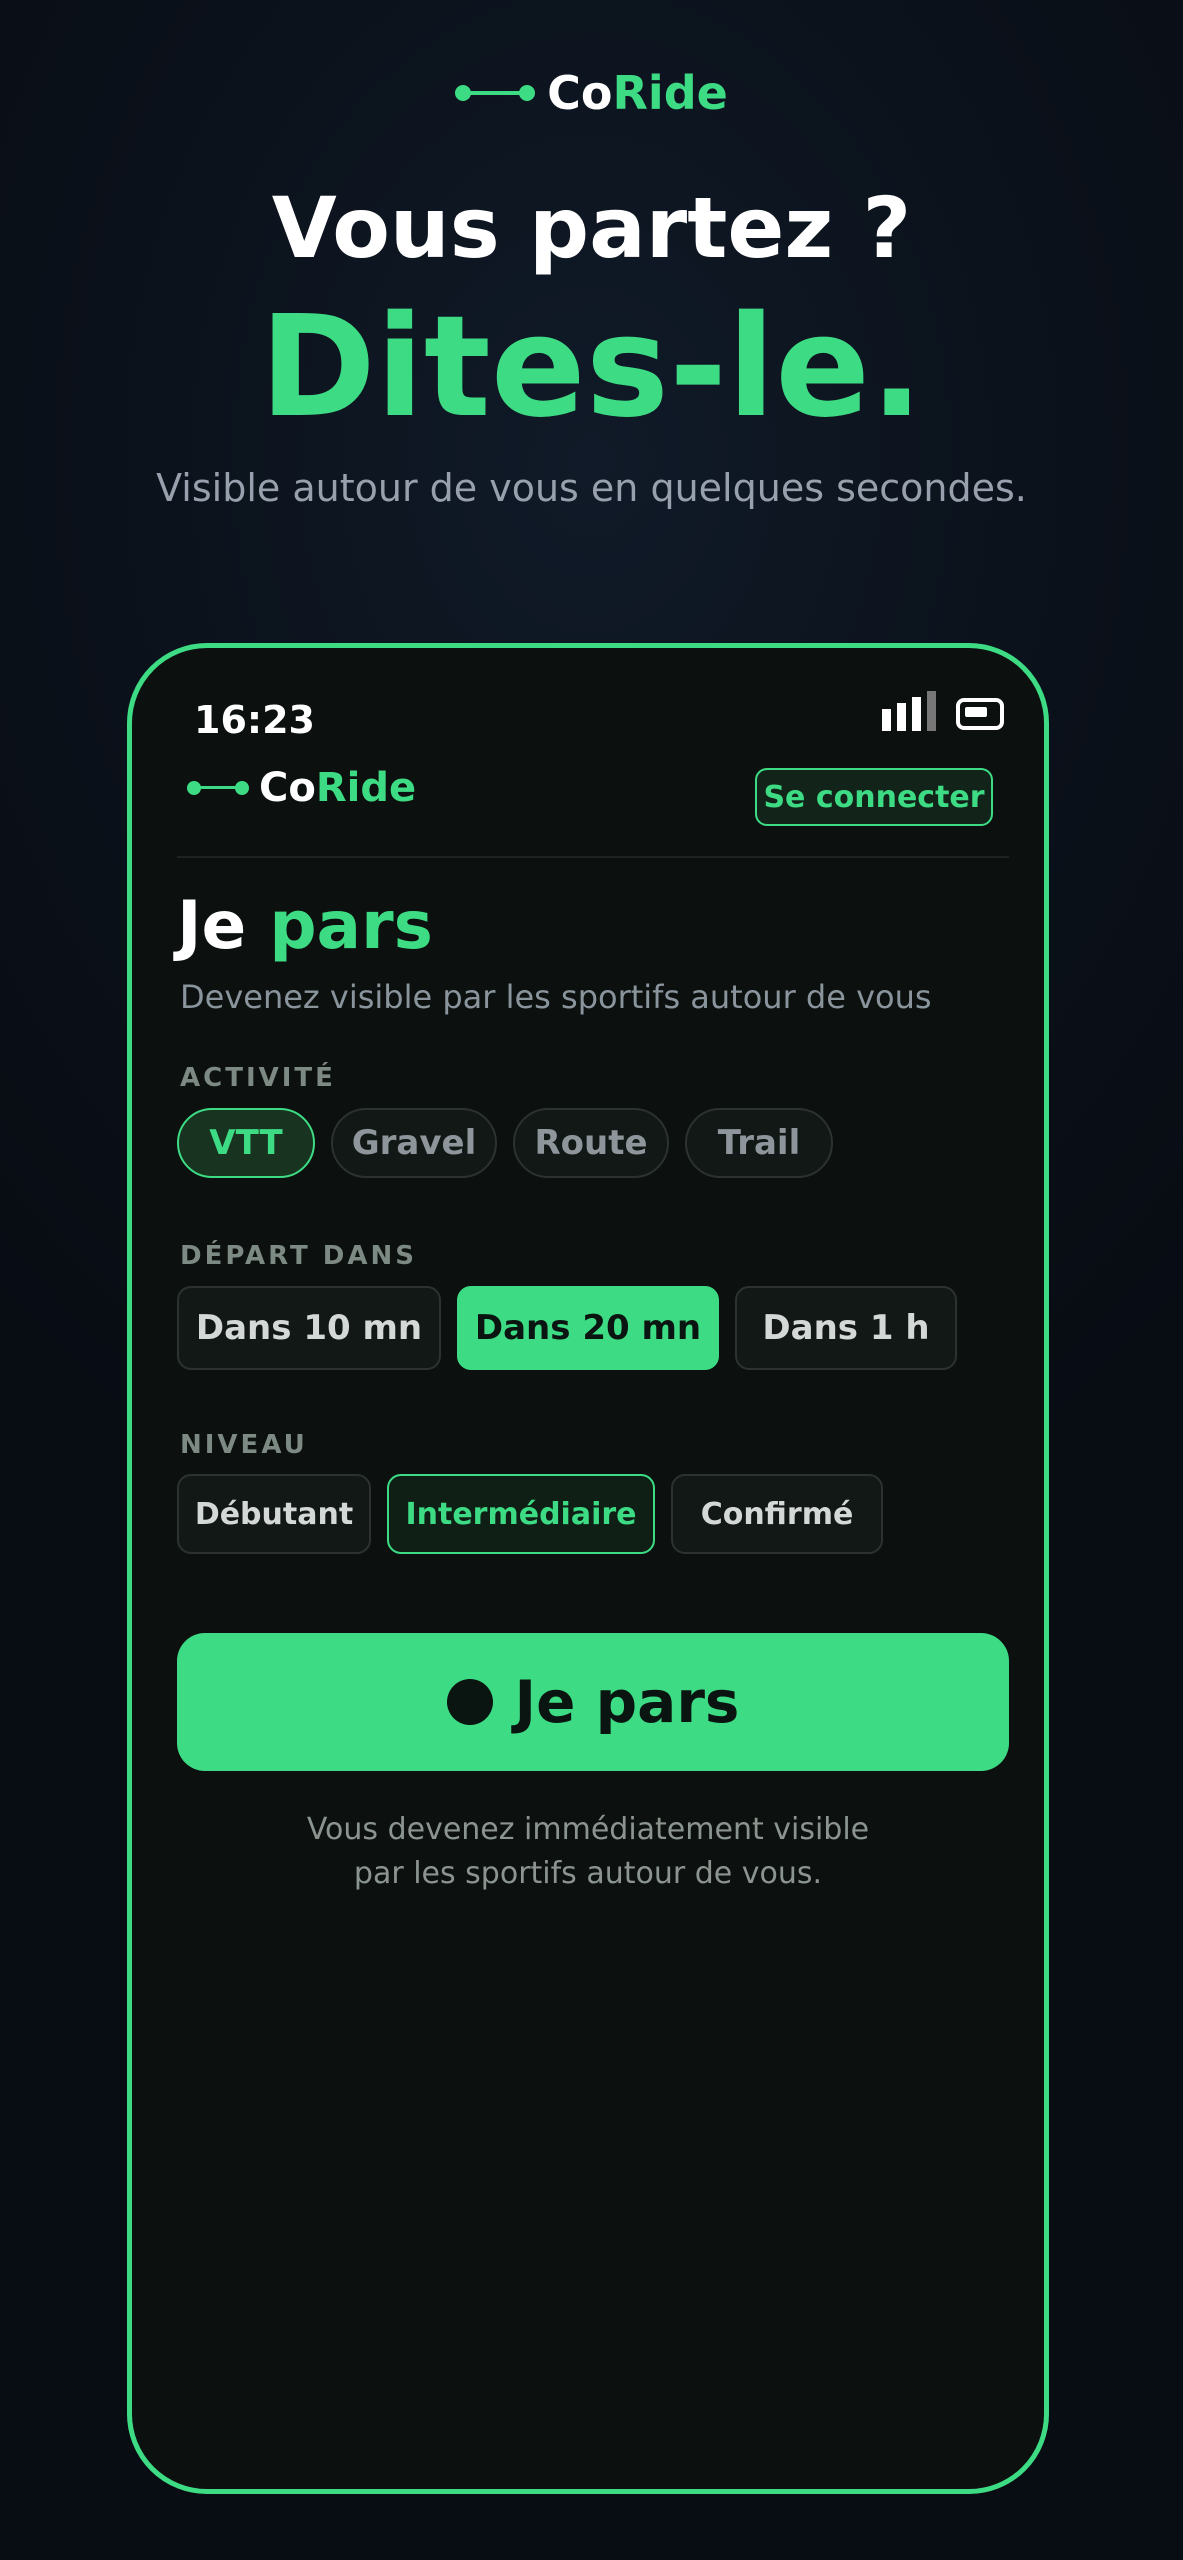 The image size is (1183, 2560). What do you see at coordinates (874, 797) in the screenshot?
I see `login-button: Se connecter` at bounding box center [874, 797].